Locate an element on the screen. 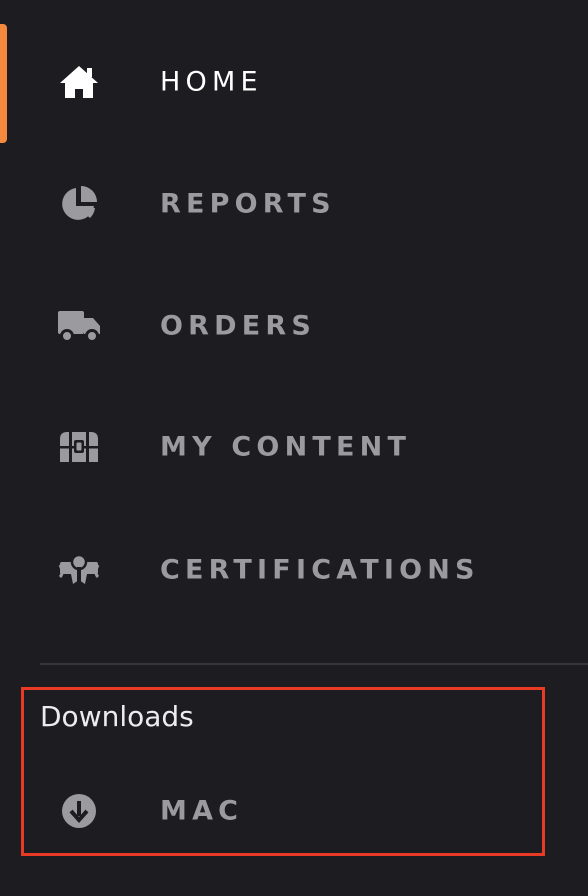 The image size is (588, 896). download-item-label: MAC is located at coordinates (202, 811).